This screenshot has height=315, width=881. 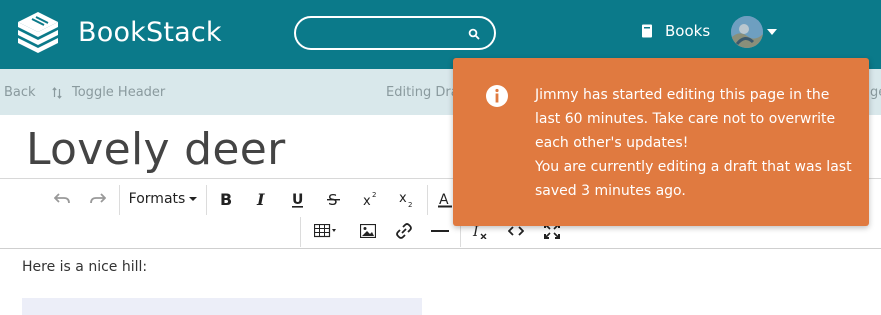 I want to click on info-icon, so click(x=497, y=96).